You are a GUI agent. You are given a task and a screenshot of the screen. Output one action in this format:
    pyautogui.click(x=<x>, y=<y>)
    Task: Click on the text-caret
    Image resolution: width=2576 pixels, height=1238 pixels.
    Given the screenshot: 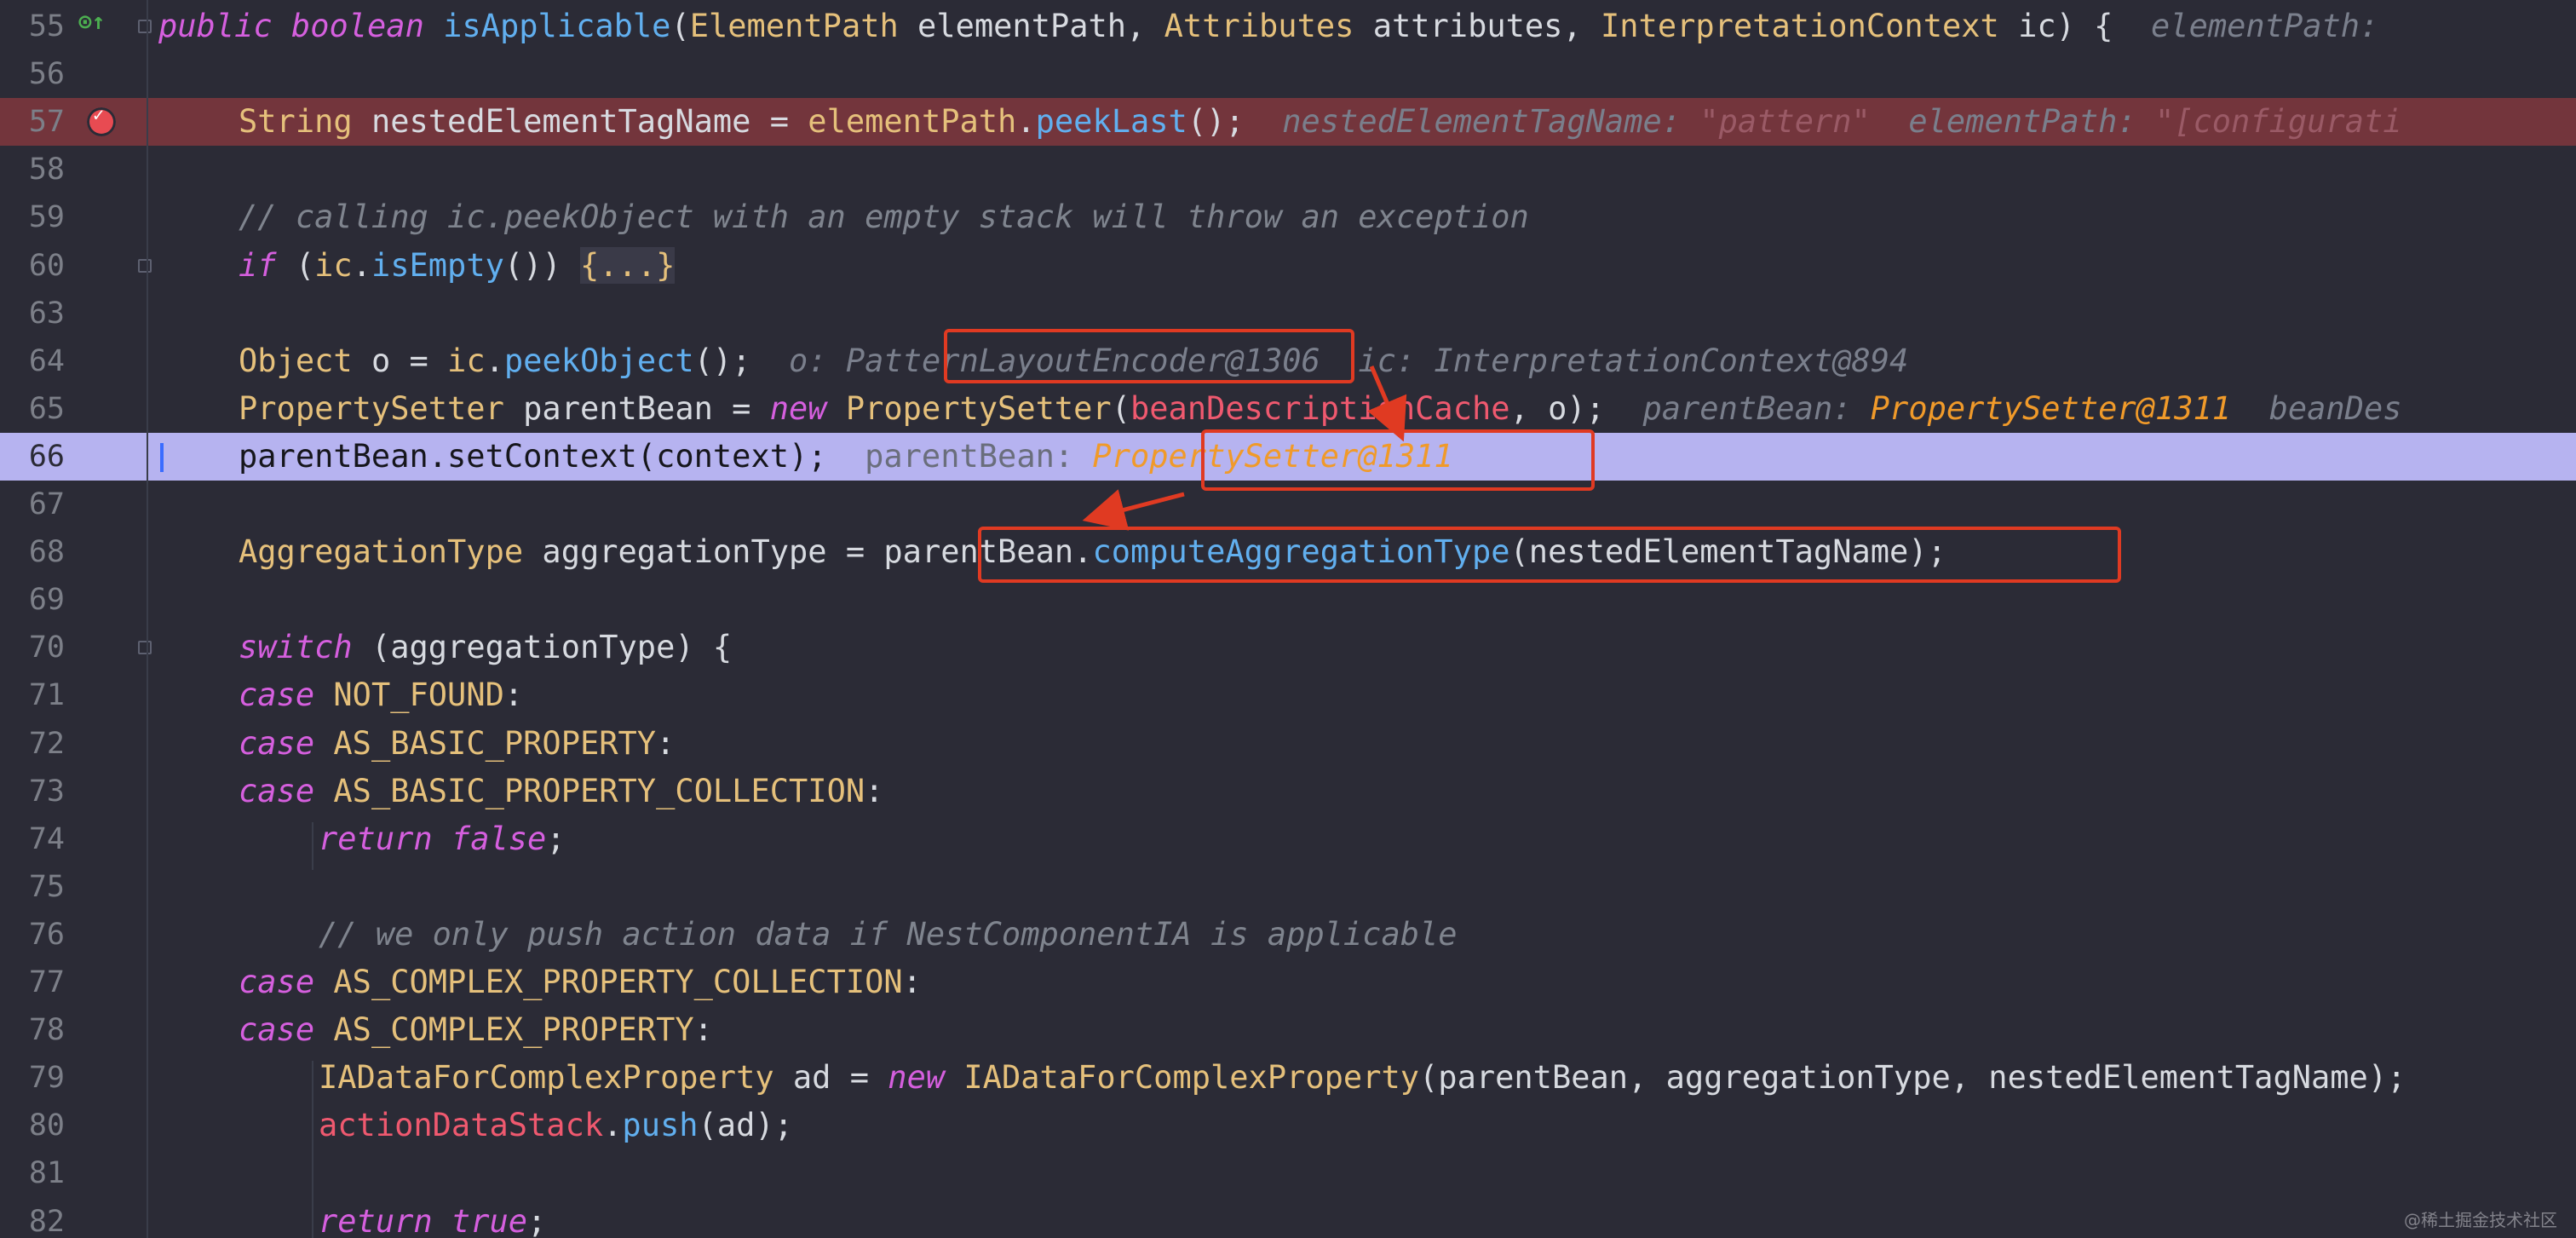 What is the action you would take?
    pyautogui.click(x=162, y=457)
    